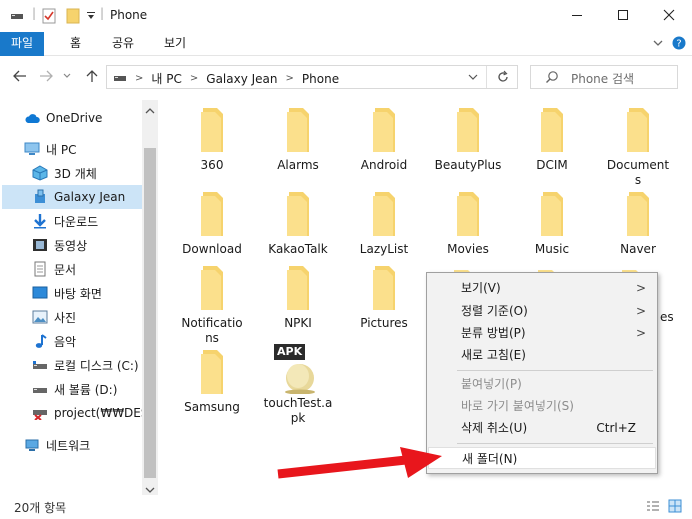  I want to click on sidebar-item-local-disk-c: 로컬 디스크 (C:), so click(85, 365).